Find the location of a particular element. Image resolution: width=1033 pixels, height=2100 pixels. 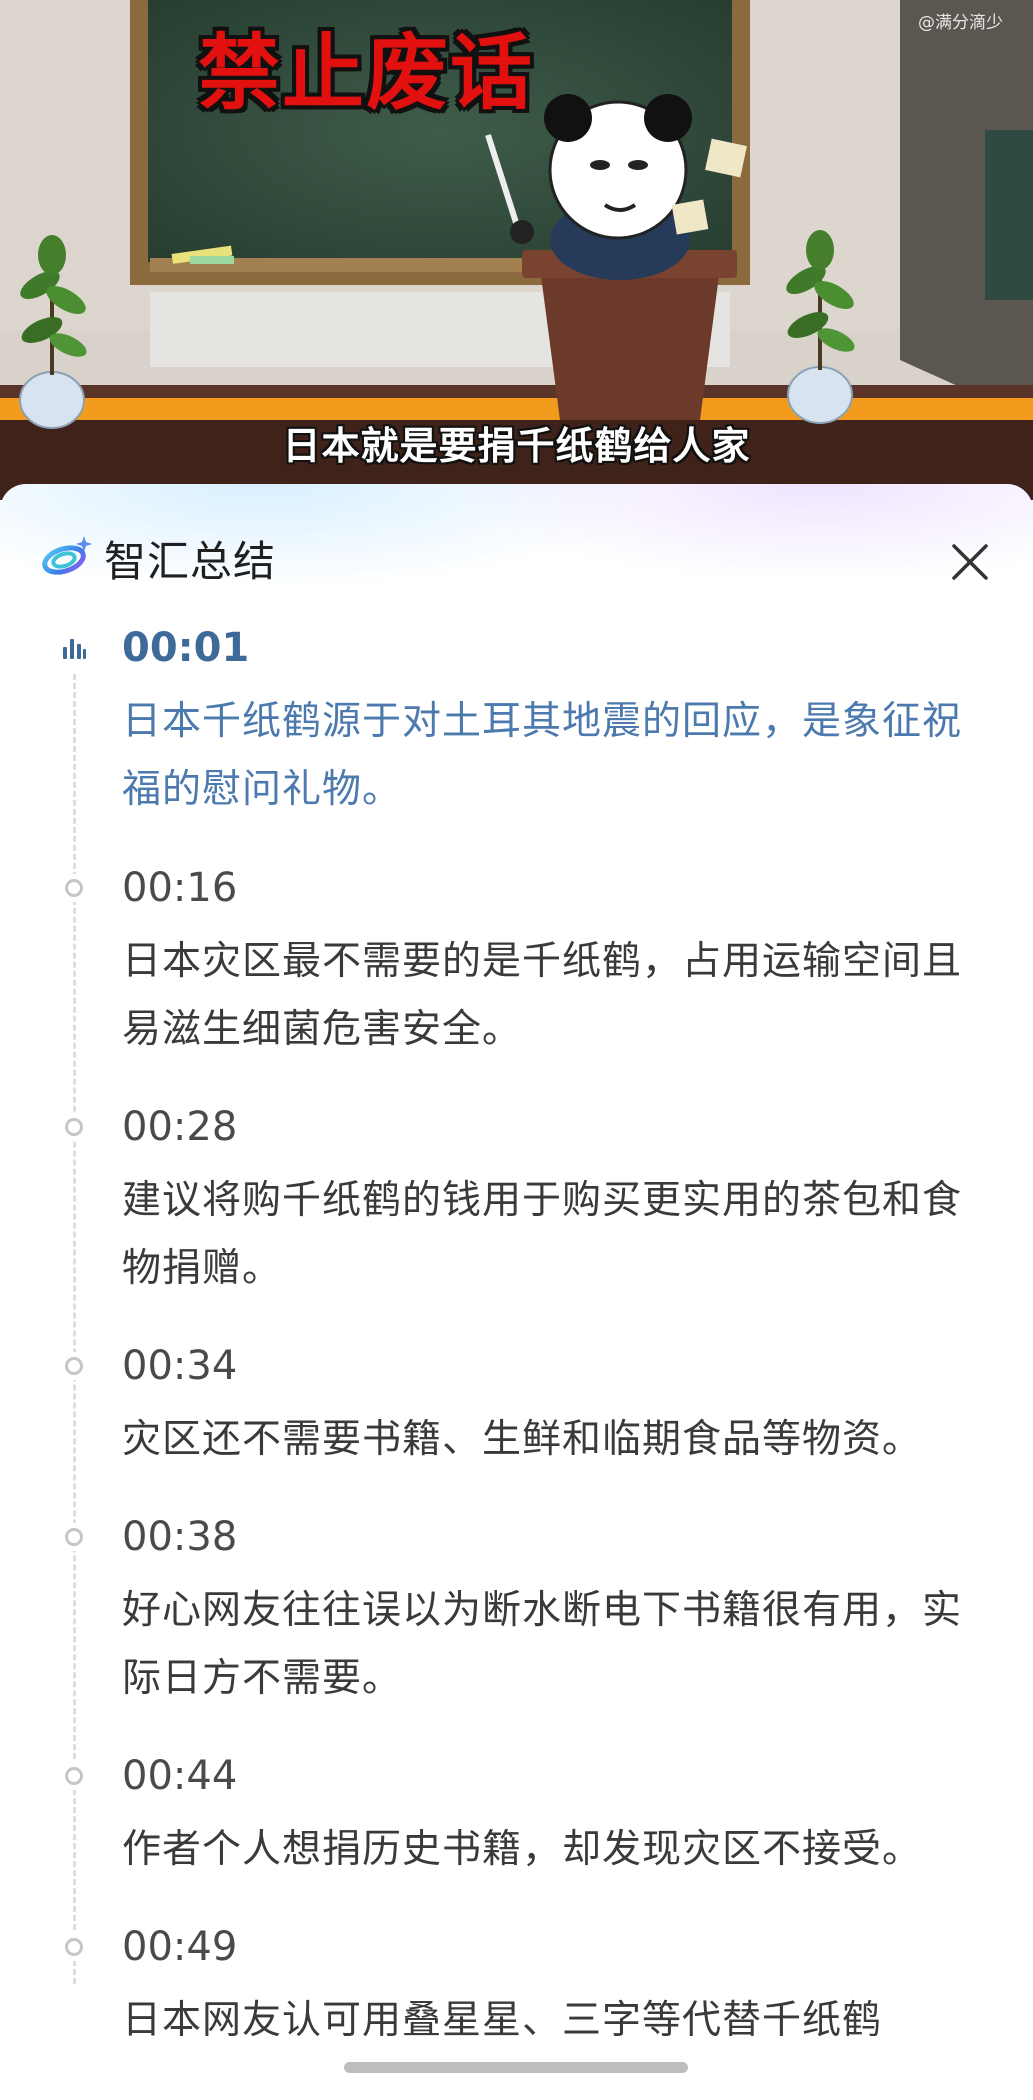

home-indicator is located at coordinates (516, 2067).